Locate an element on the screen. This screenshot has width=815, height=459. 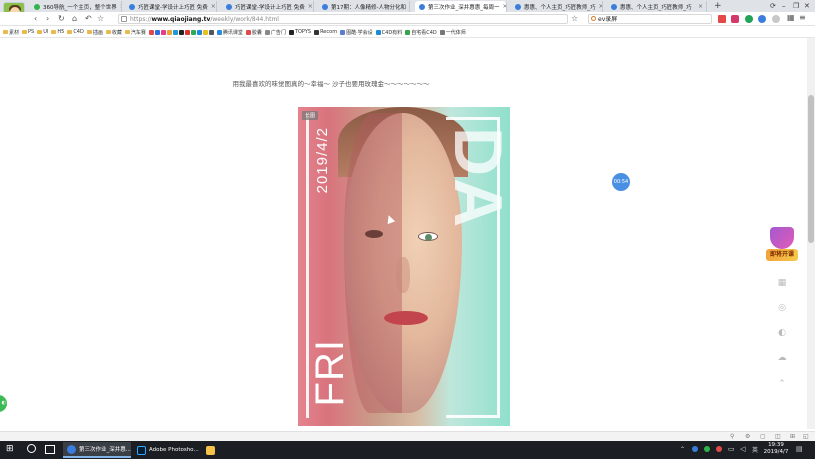
forward-icon: › is located at coordinates (47, 19).